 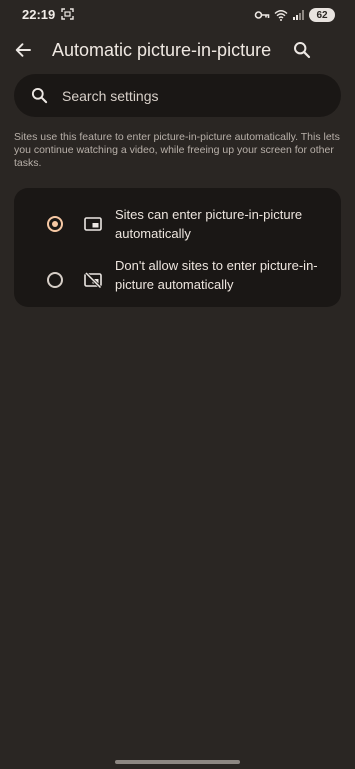 I want to click on arrow-back-icon, so click(x=23, y=50).